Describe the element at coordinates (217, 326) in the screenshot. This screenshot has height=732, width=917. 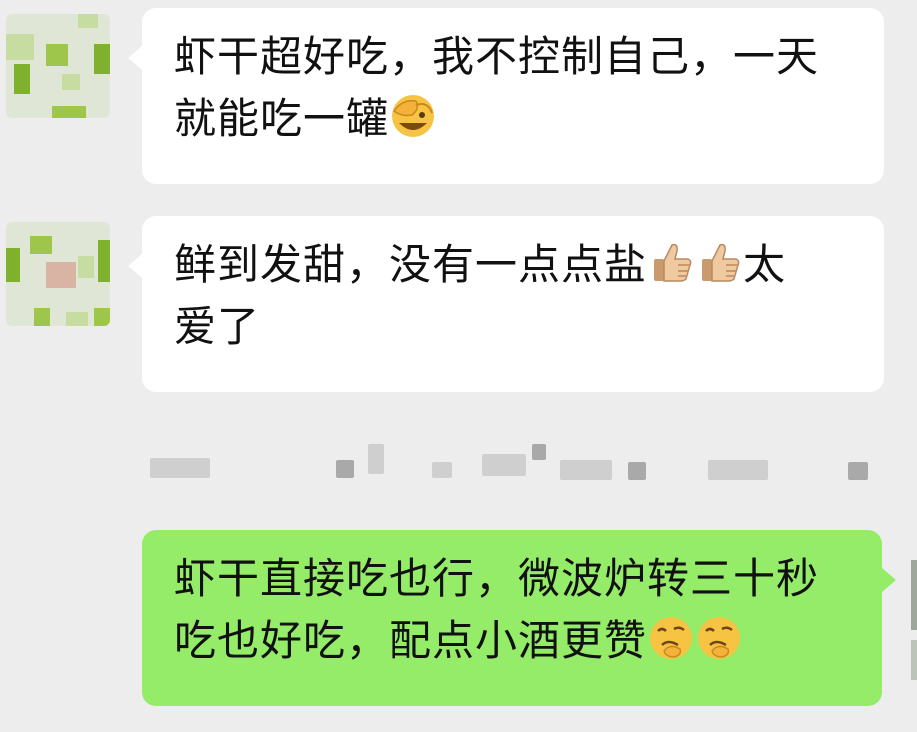
I see `message-line: 爱了` at that location.